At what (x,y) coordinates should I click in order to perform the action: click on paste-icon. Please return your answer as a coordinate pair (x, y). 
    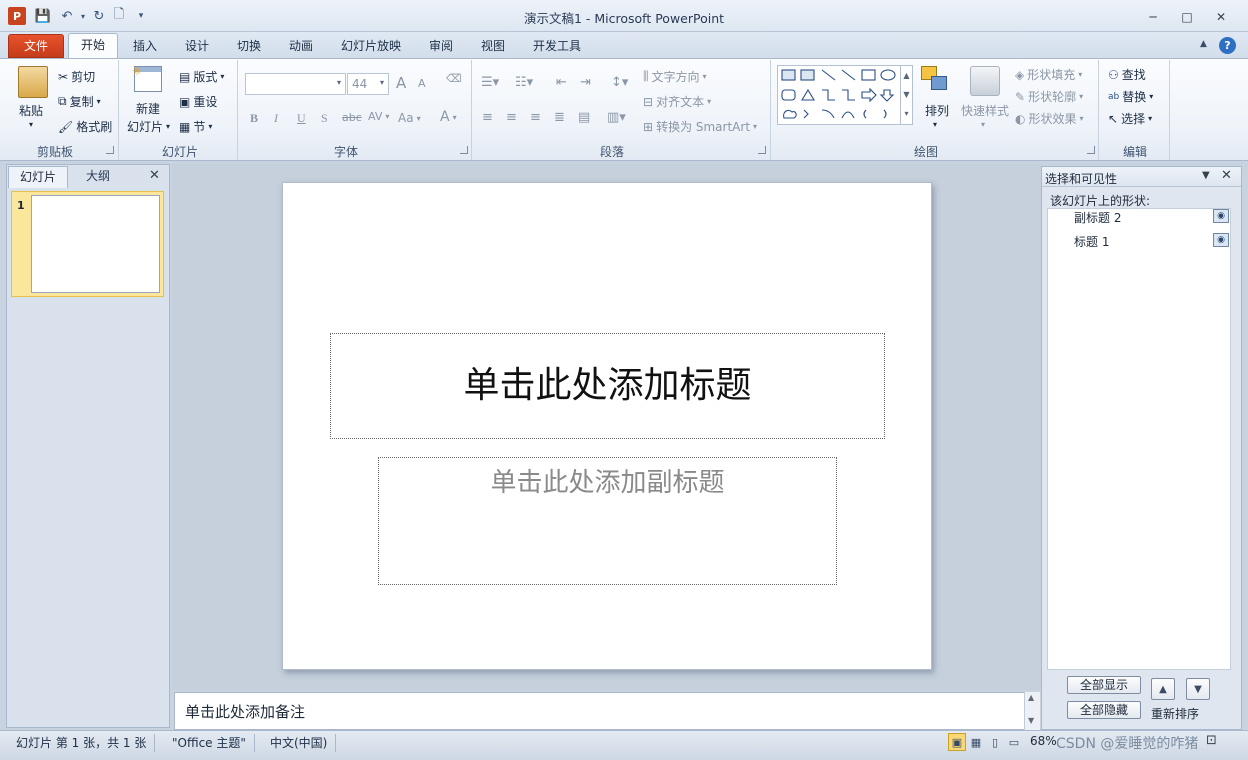
    Looking at the image, I should click on (33, 82).